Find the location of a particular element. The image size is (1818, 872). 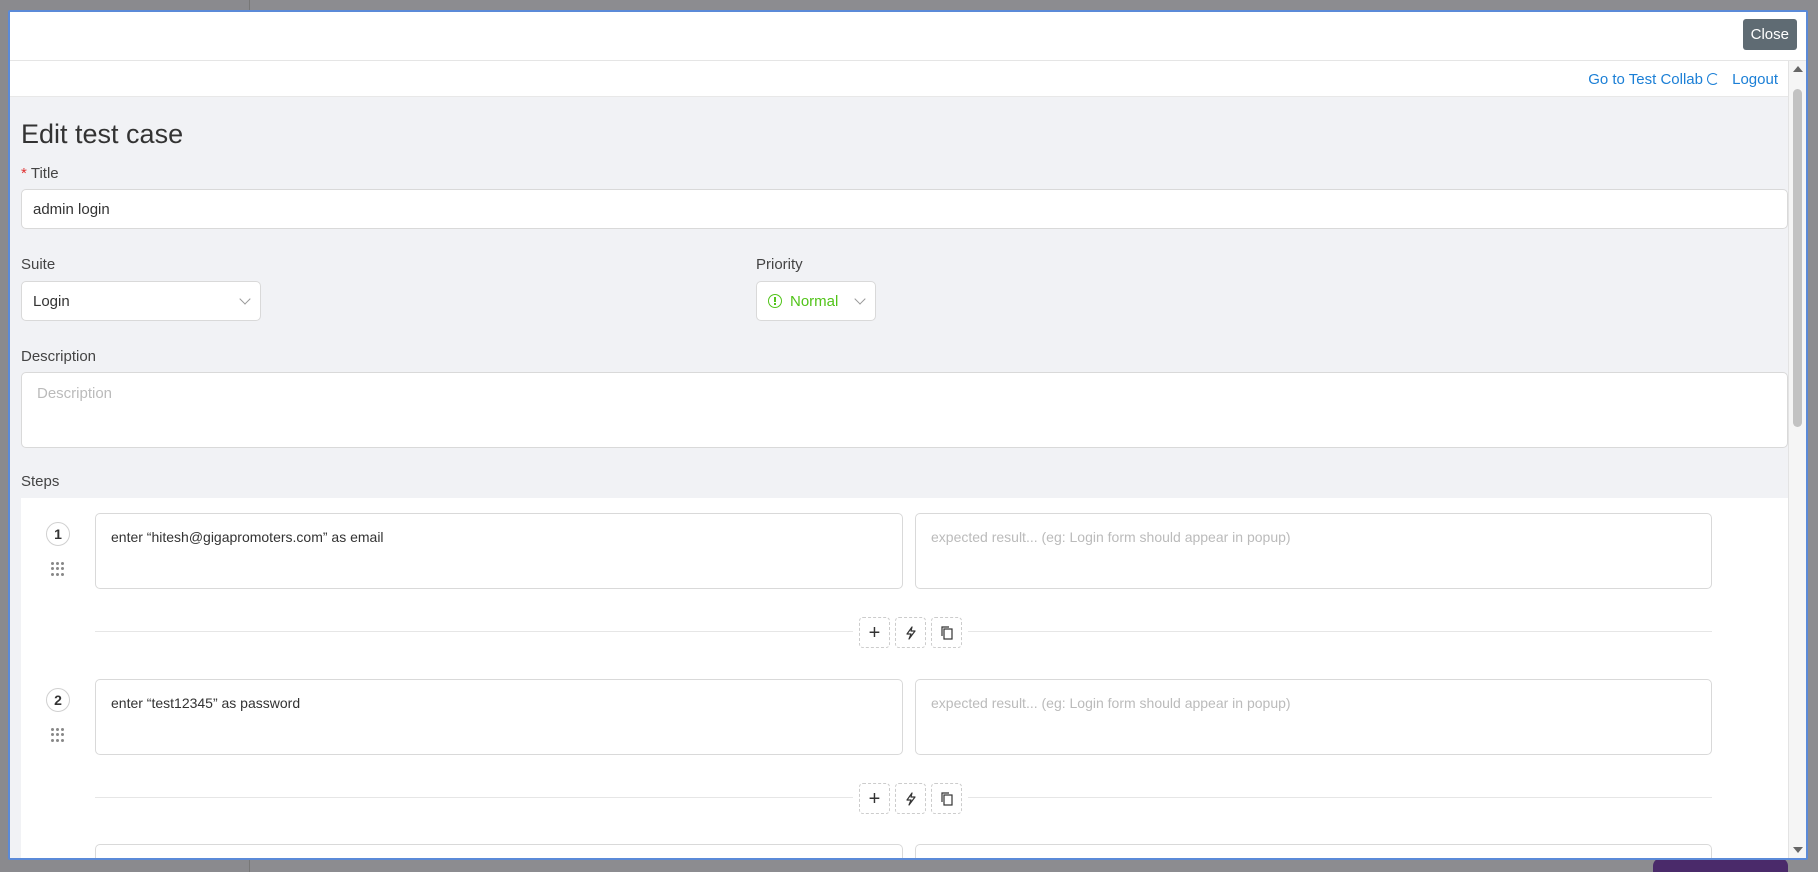

scroll-down-arrow-icon is located at coordinates (1798, 850).